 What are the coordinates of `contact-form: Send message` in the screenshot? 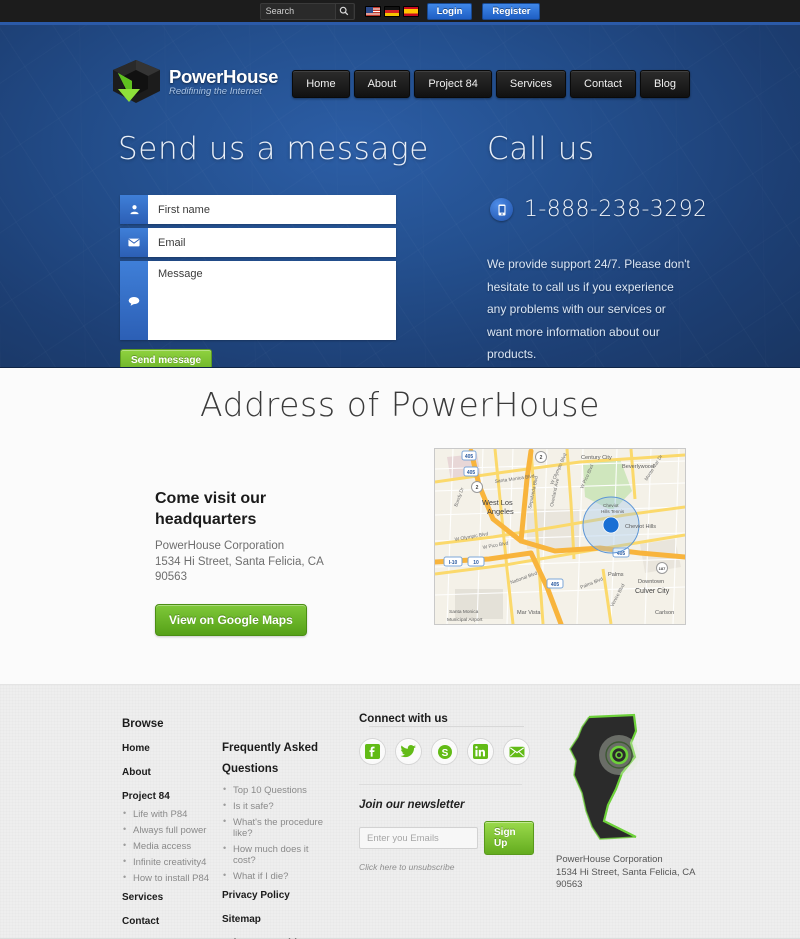 It's located at (258, 281).